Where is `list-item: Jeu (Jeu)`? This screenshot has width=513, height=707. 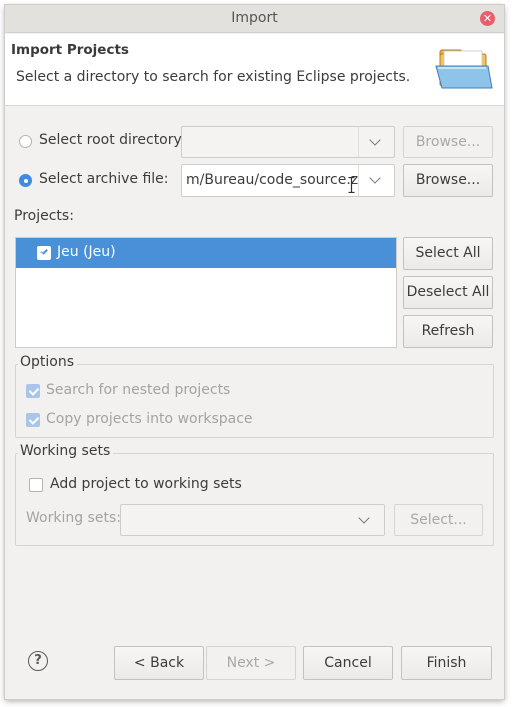
list-item: Jeu (Jeu) is located at coordinates (206, 253).